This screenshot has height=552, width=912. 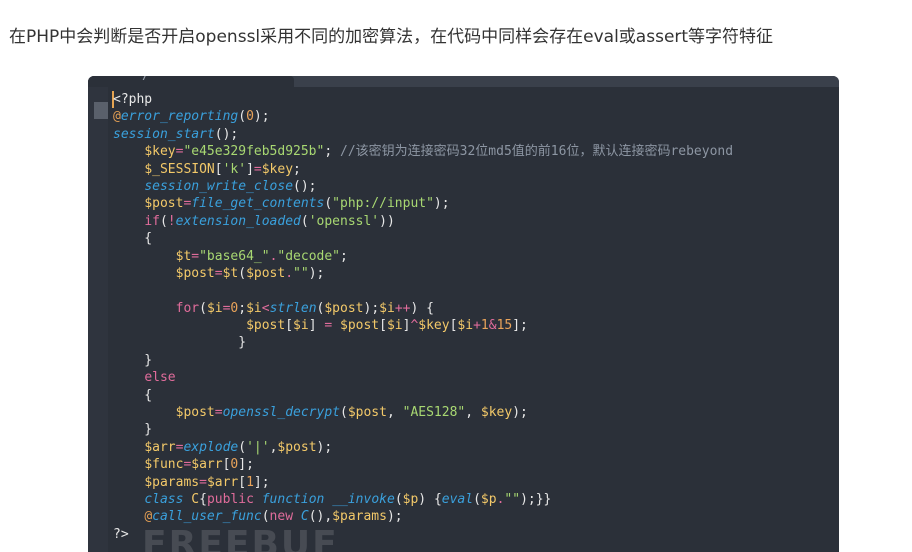 What do you see at coordinates (258, 447) in the screenshot?
I see `code-token: '|'` at bounding box center [258, 447].